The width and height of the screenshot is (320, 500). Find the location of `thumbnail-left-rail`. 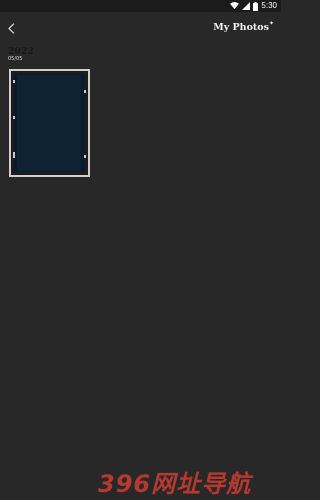

thumbnail-left-rail is located at coordinates (14, 123).